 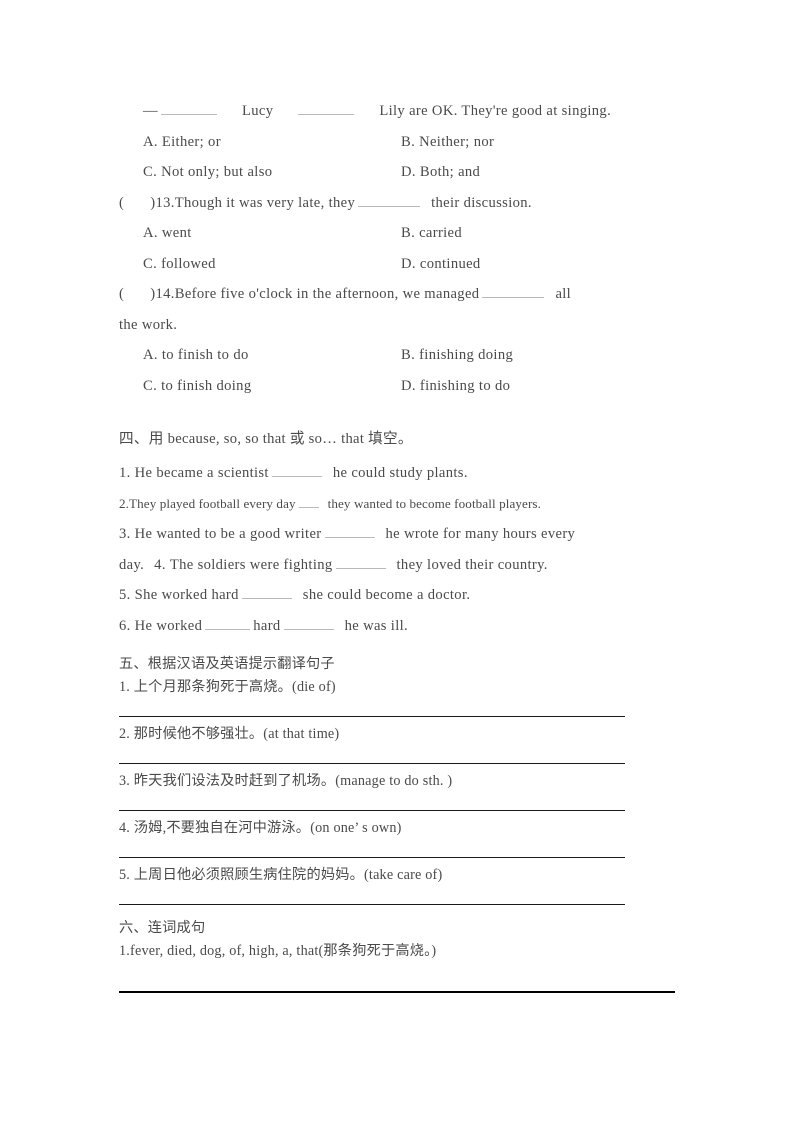 I want to click on q12-stem-mid: Lucy, so click(x=257, y=111).